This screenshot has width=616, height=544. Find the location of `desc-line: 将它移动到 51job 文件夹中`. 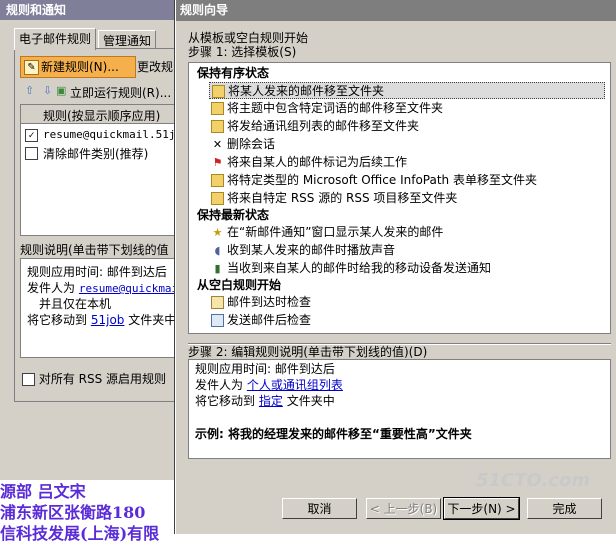

desc-line: 将它移动到 51job 文件夹中 is located at coordinates (102, 320).